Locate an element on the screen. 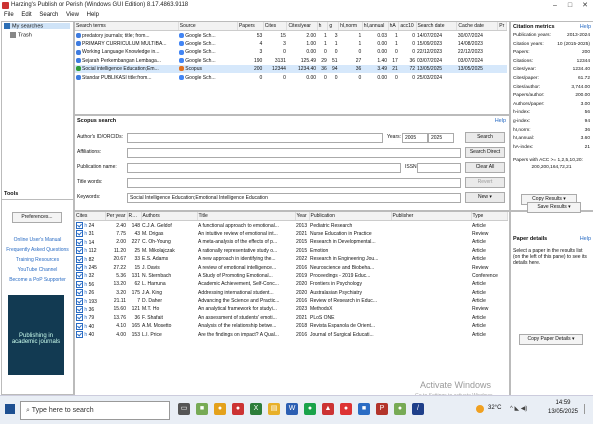 The height and width of the screenshot is (424, 593). green-app2-icon: ● is located at coordinates (400, 409).